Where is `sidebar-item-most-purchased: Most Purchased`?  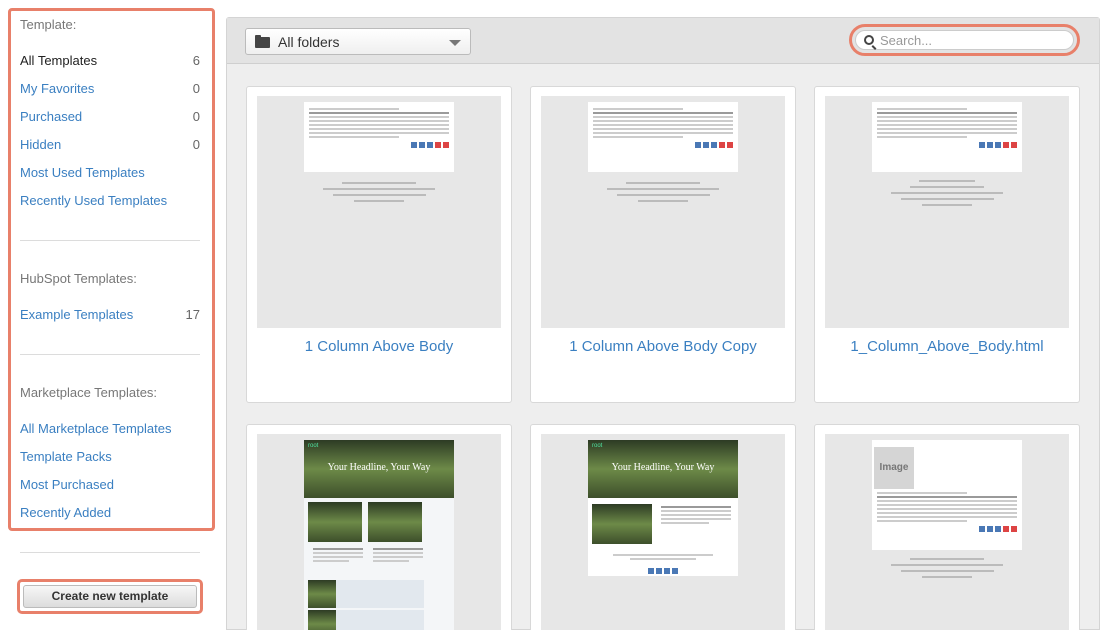
sidebar-item-most-purchased: Most Purchased is located at coordinates (110, 487).